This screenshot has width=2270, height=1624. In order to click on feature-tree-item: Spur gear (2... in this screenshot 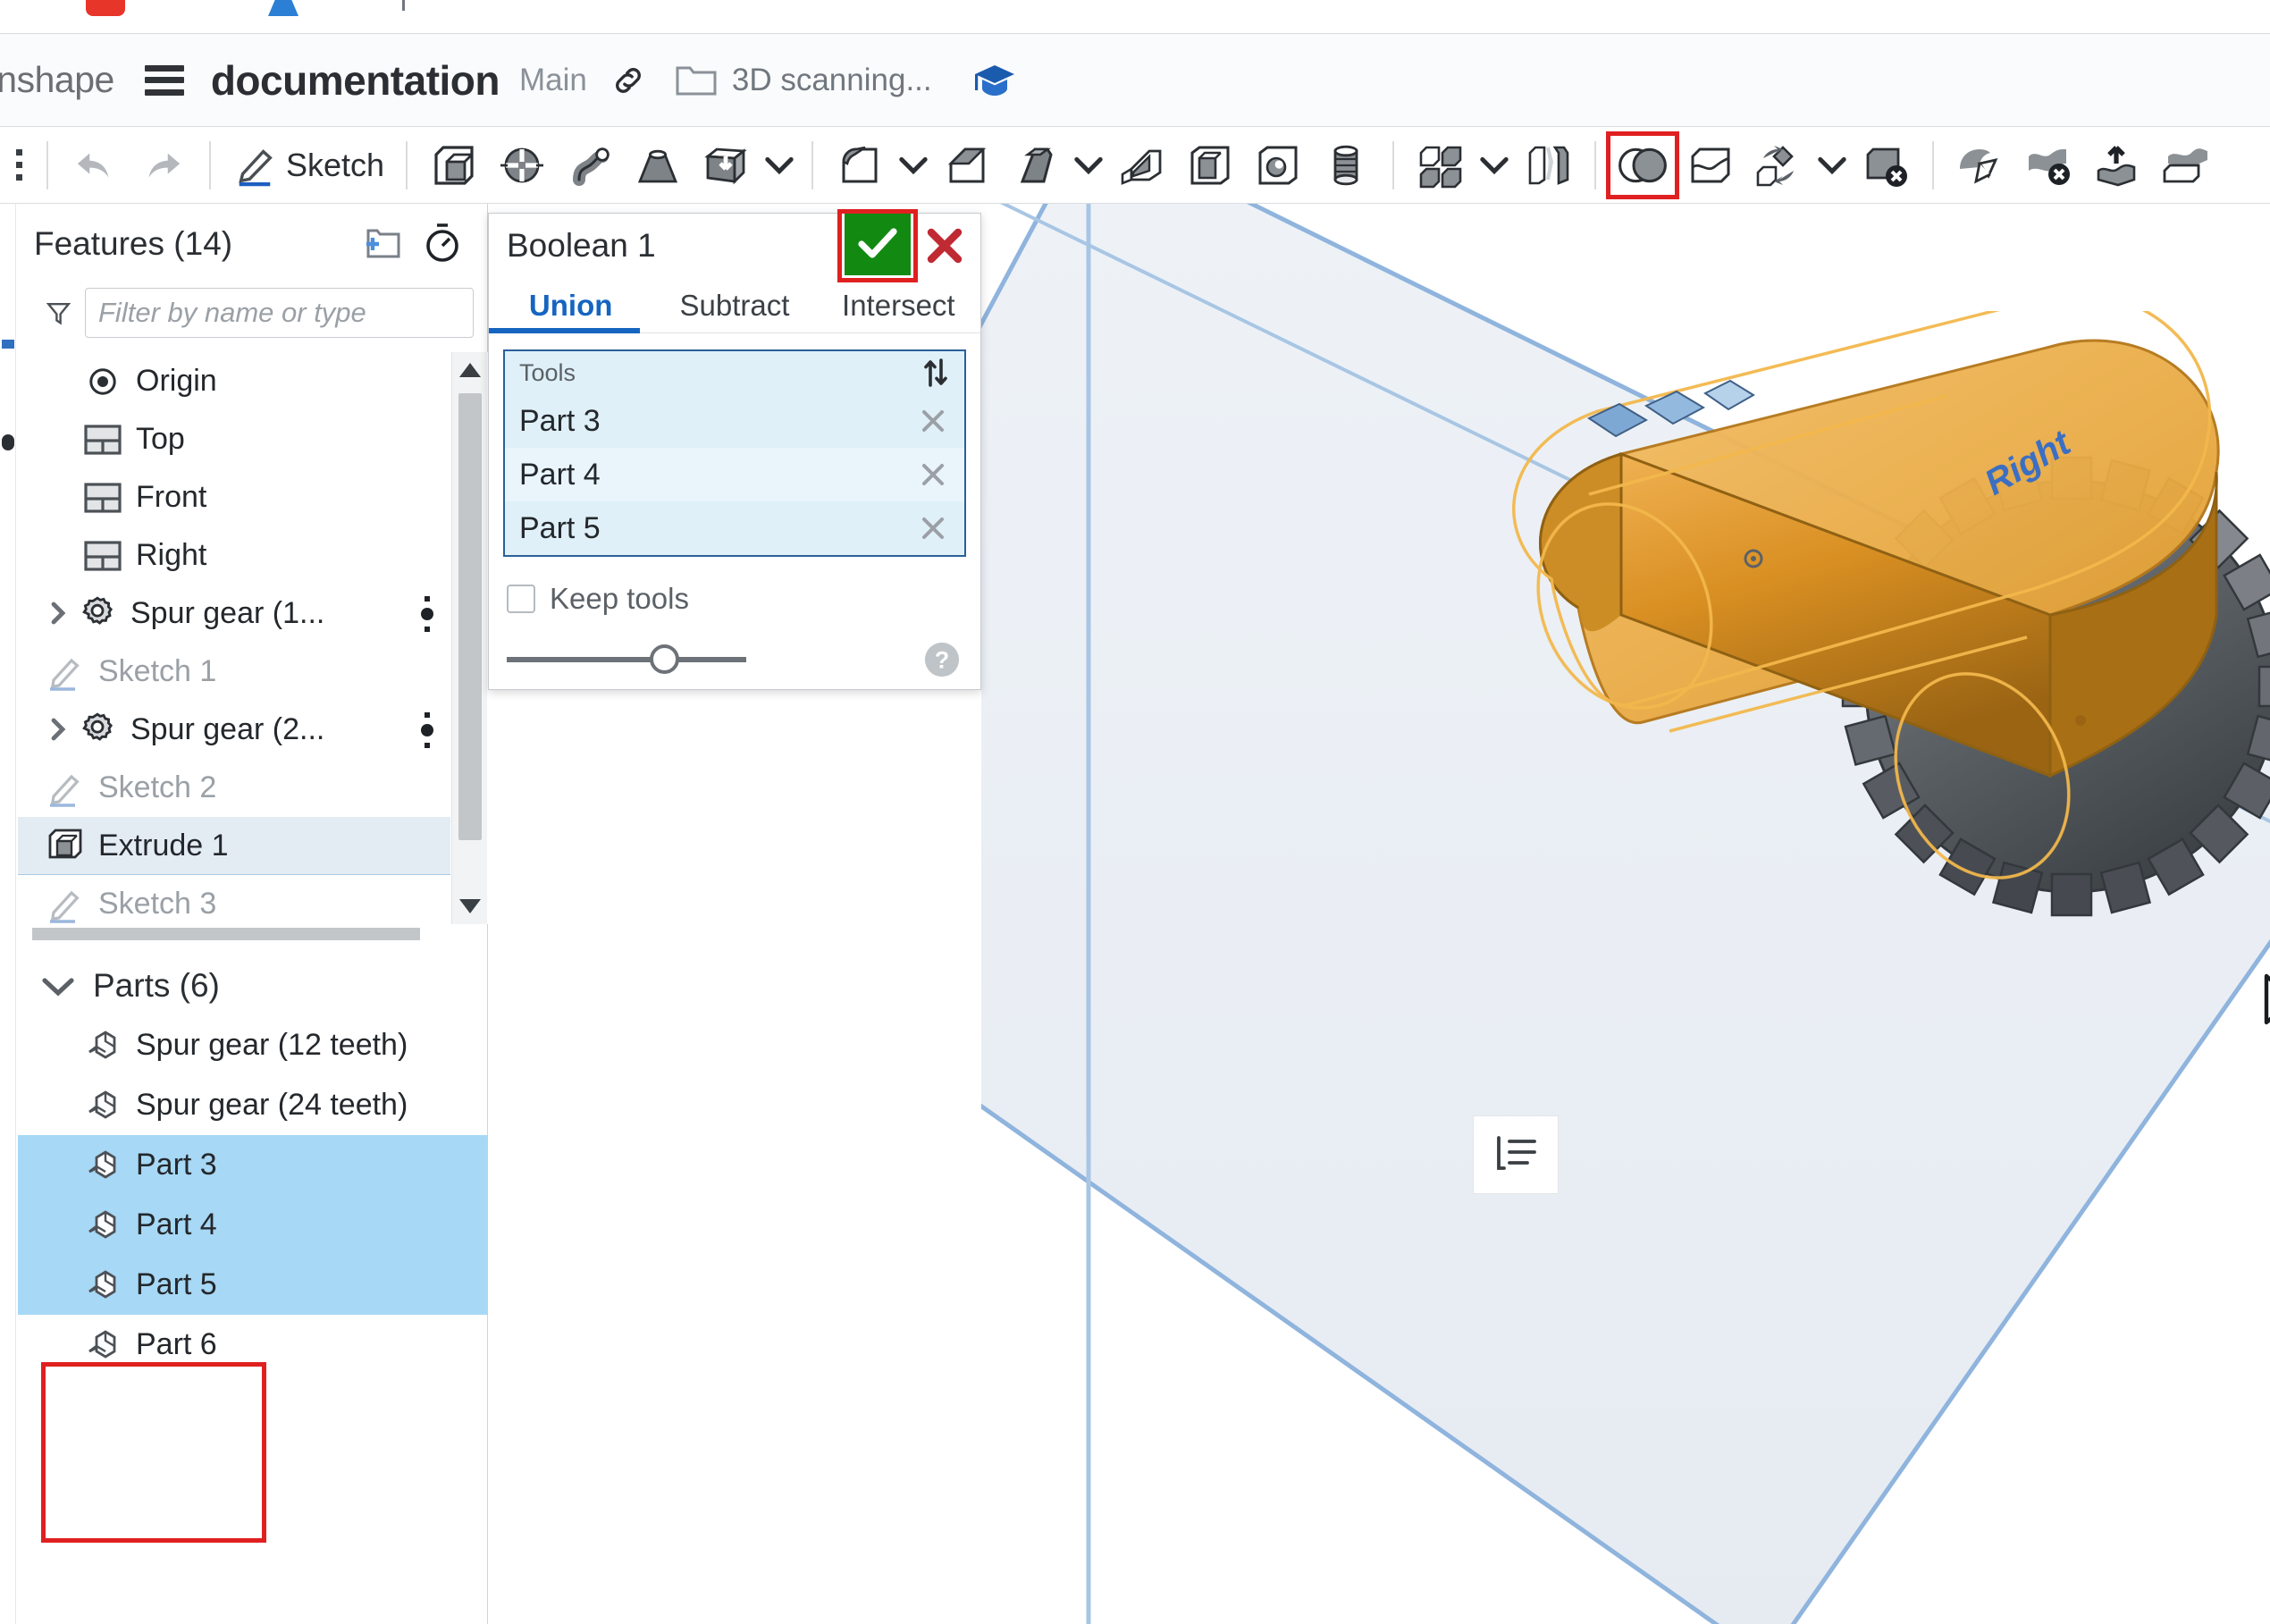, I will do `click(234, 730)`.